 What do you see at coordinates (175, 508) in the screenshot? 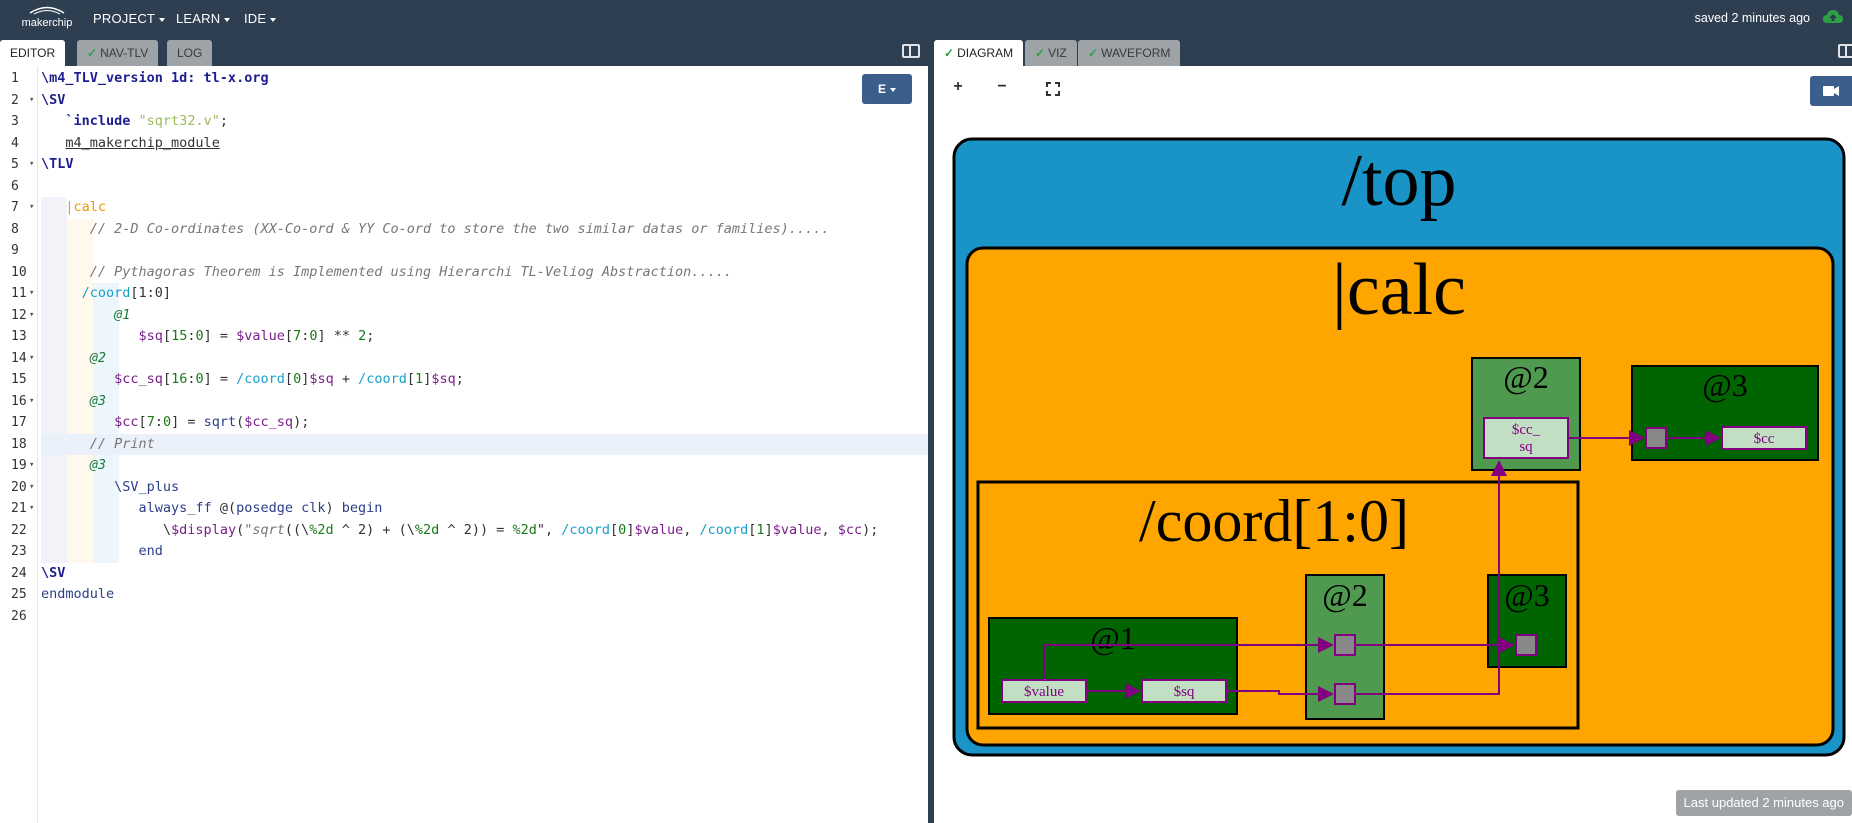
I see `code-token: always_ff` at bounding box center [175, 508].